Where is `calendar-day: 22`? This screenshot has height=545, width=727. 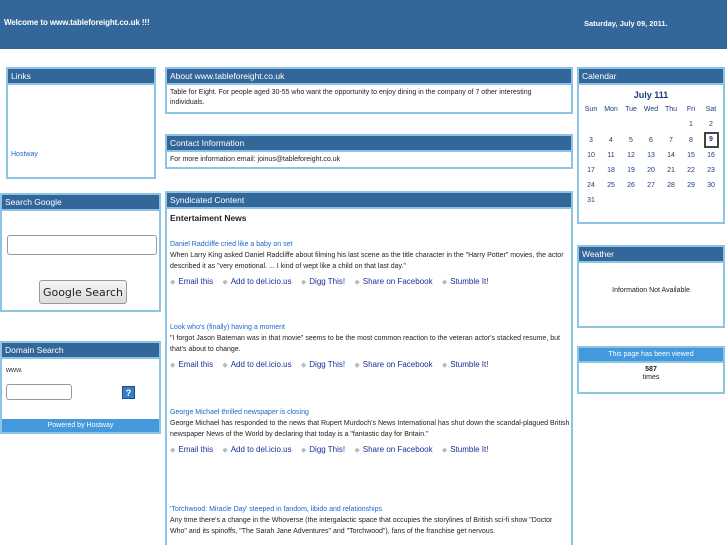 calendar-day: 22 is located at coordinates (691, 170).